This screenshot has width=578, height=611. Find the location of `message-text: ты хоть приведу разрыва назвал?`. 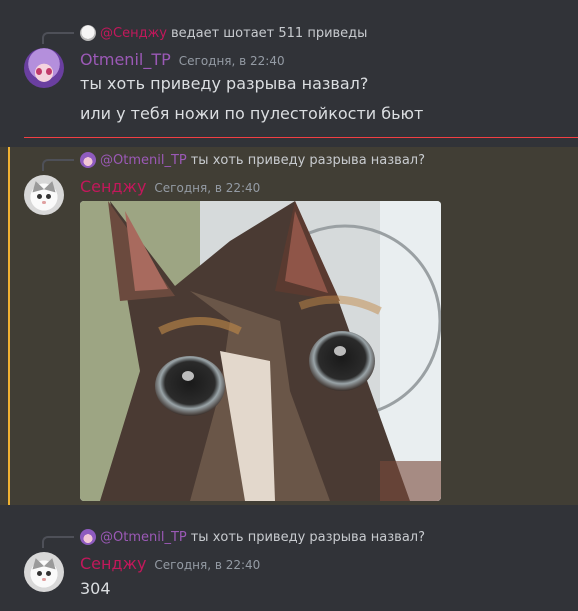

message-text: ты хоть приведу разрыва назвал? is located at coordinates (224, 83).